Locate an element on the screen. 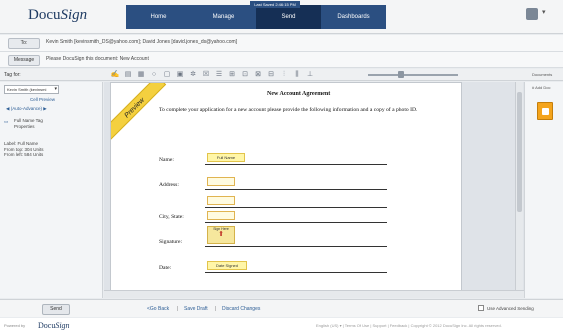 Image resolution: width=563 pixels, height=333 pixels. save-draft-link: Save Draft is located at coordinates (196, 309).